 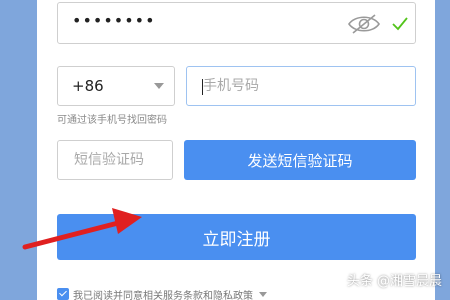 What do you see at coordinates (400, 24) in the screenshot?
I see `check-icon` at bounding box center [400, 24].